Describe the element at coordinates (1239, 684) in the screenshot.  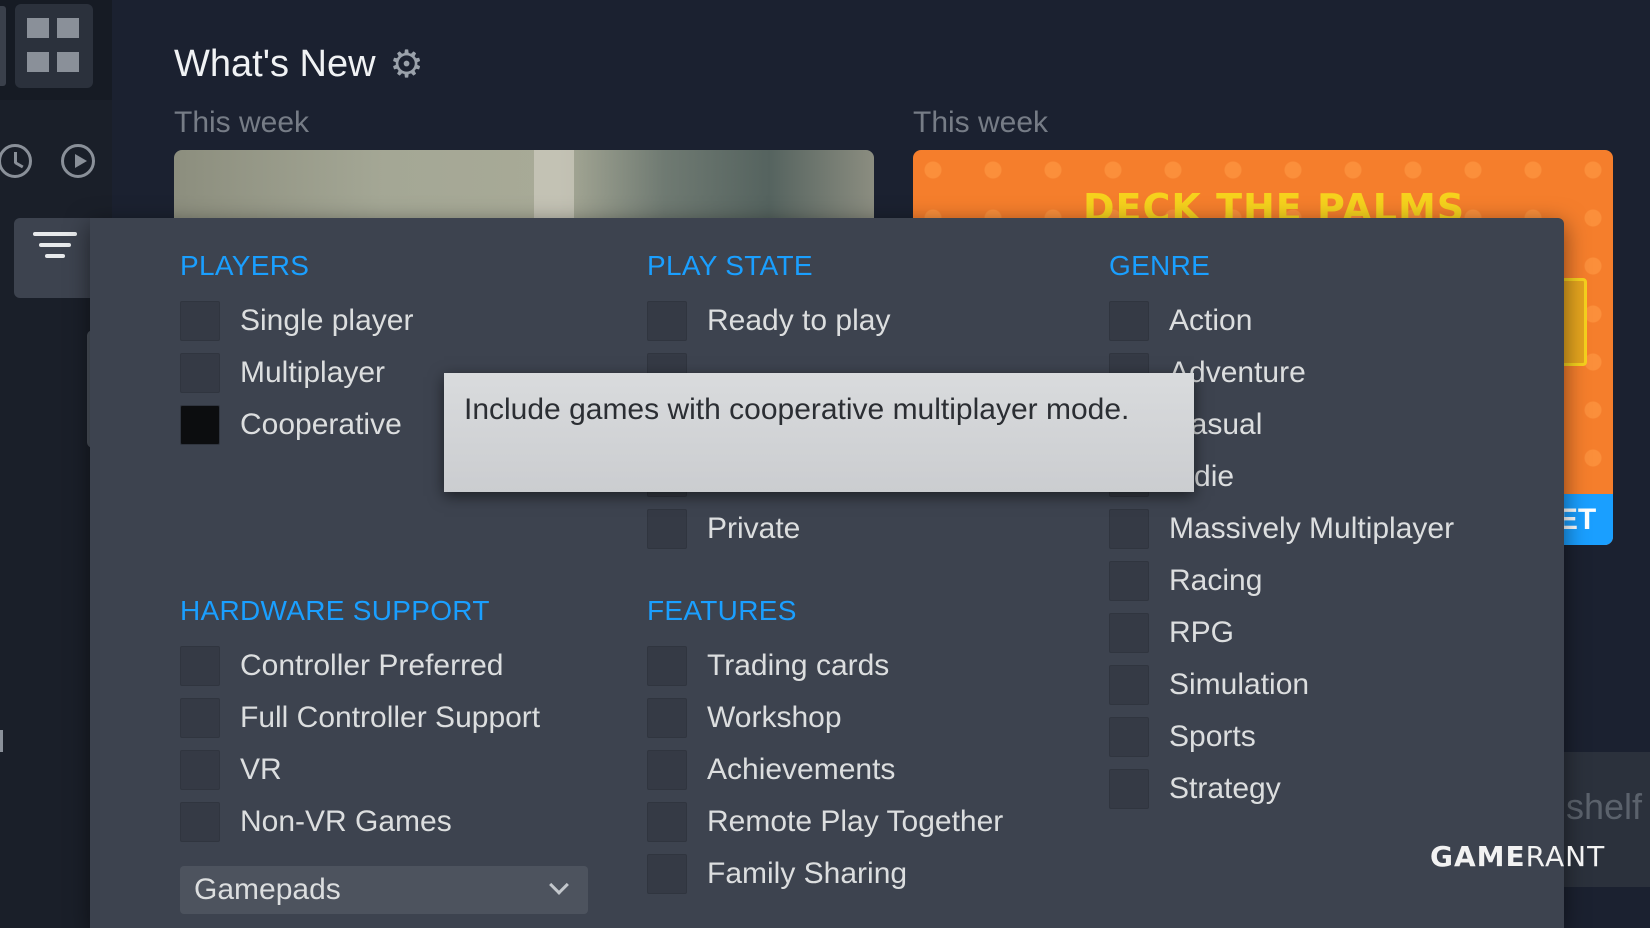
I see `option-label: Simulation` at that location.